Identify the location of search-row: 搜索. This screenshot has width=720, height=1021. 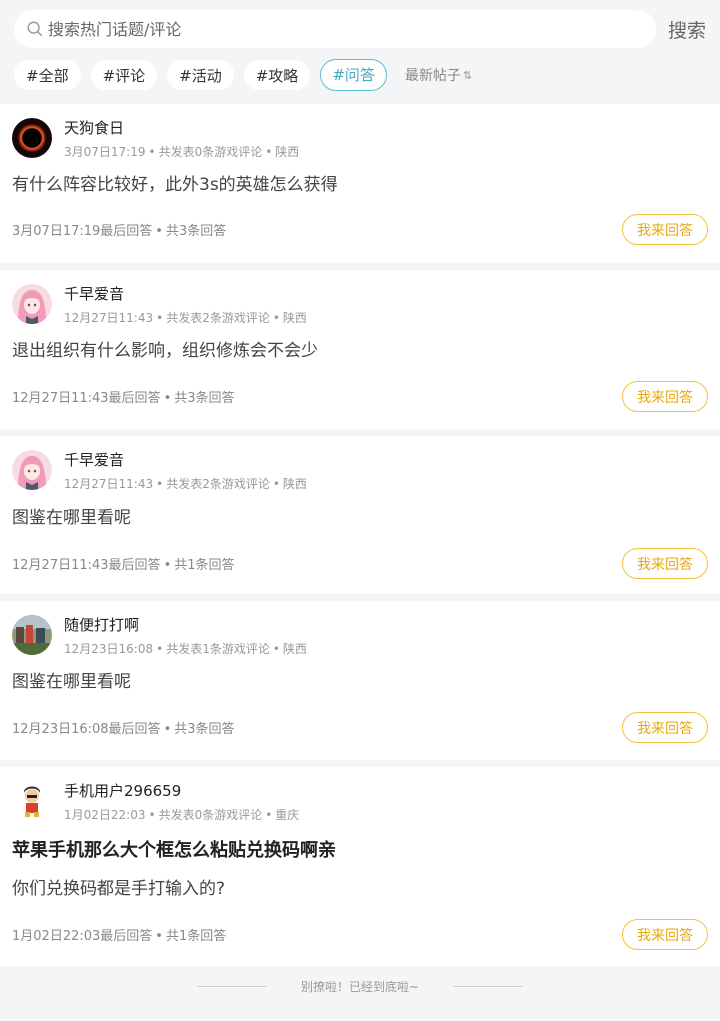
(361, 29).